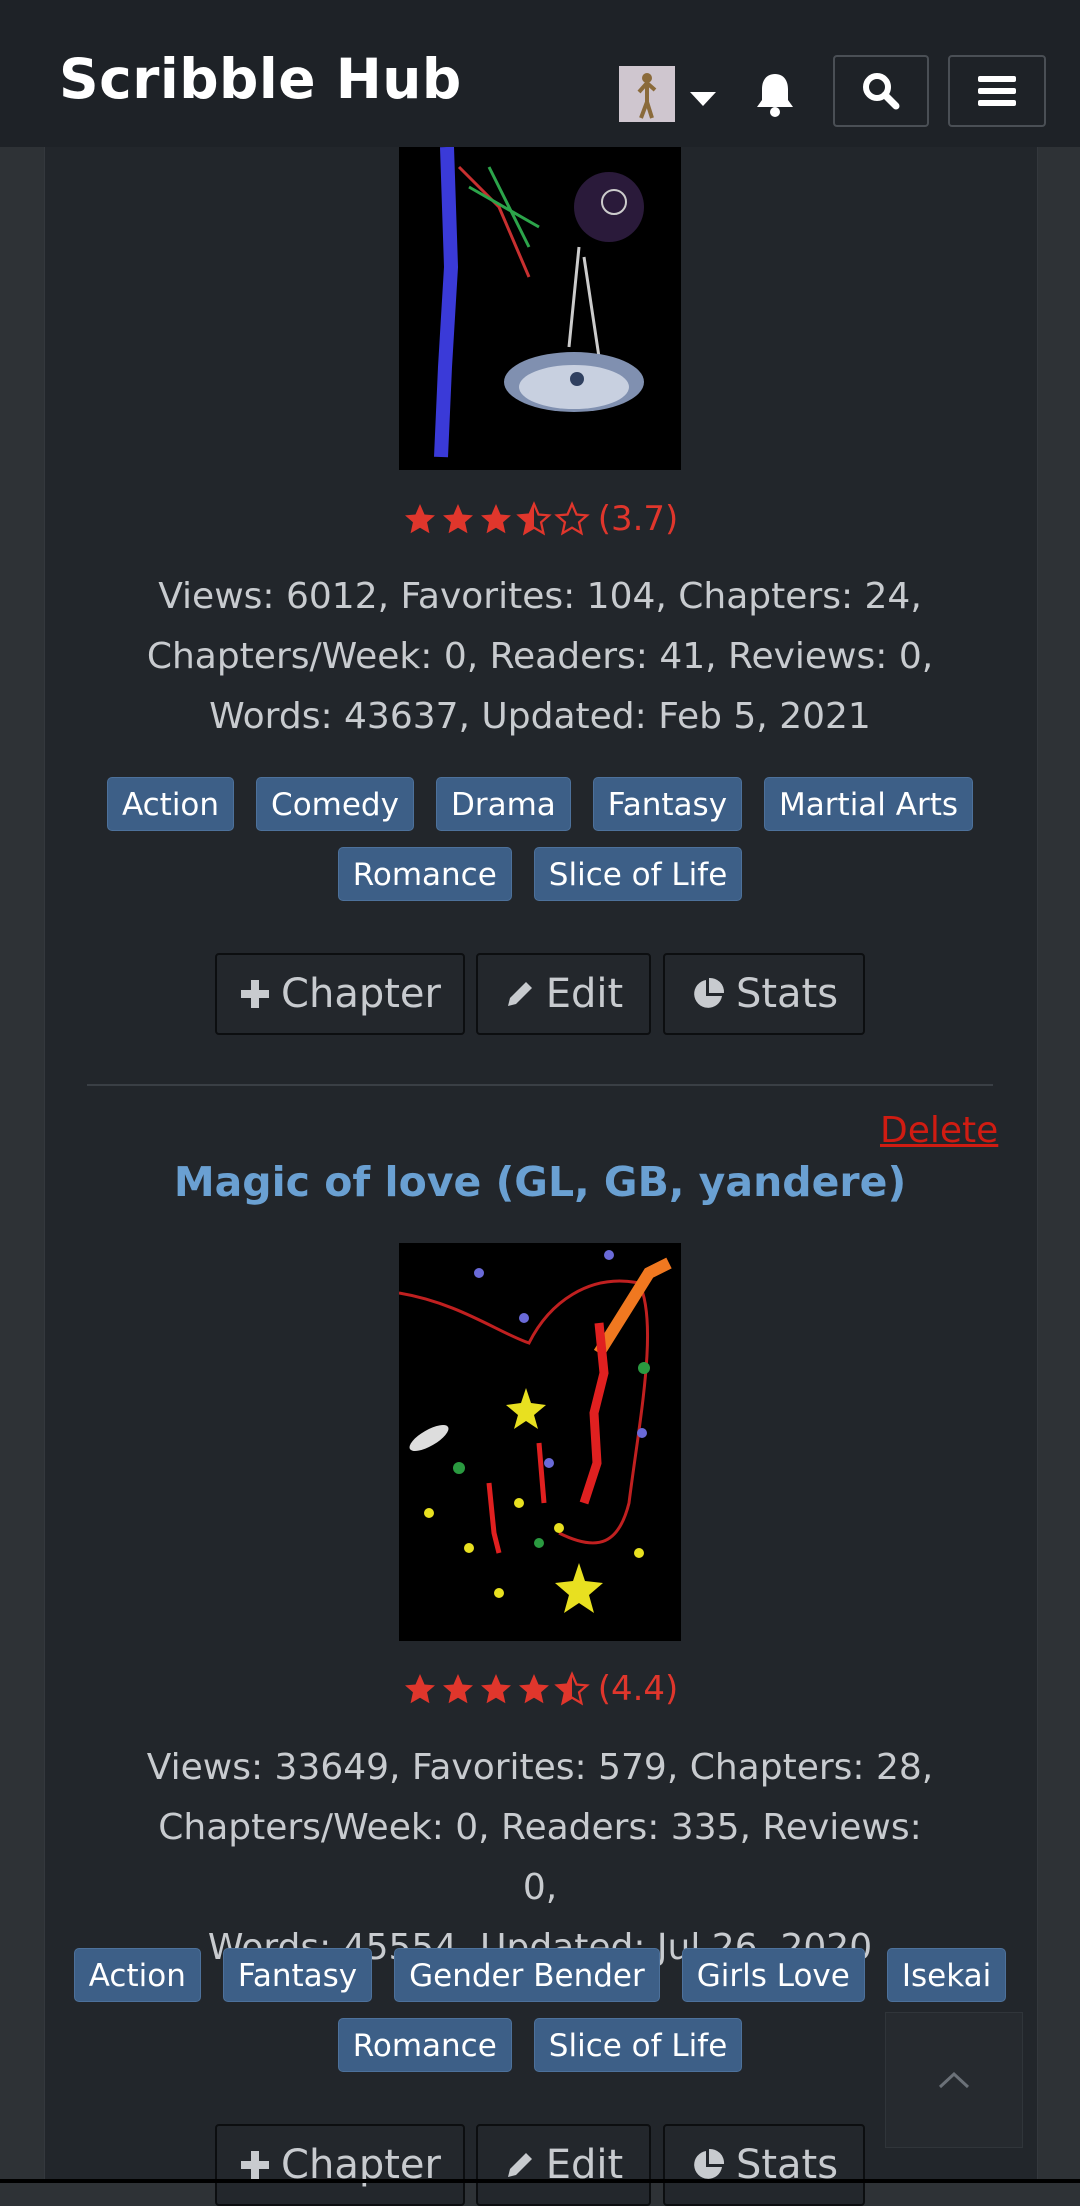 This screenshot has width=1080, height=2206. I want to click on top-navbar: Scribble Hub, so click(540, 73).